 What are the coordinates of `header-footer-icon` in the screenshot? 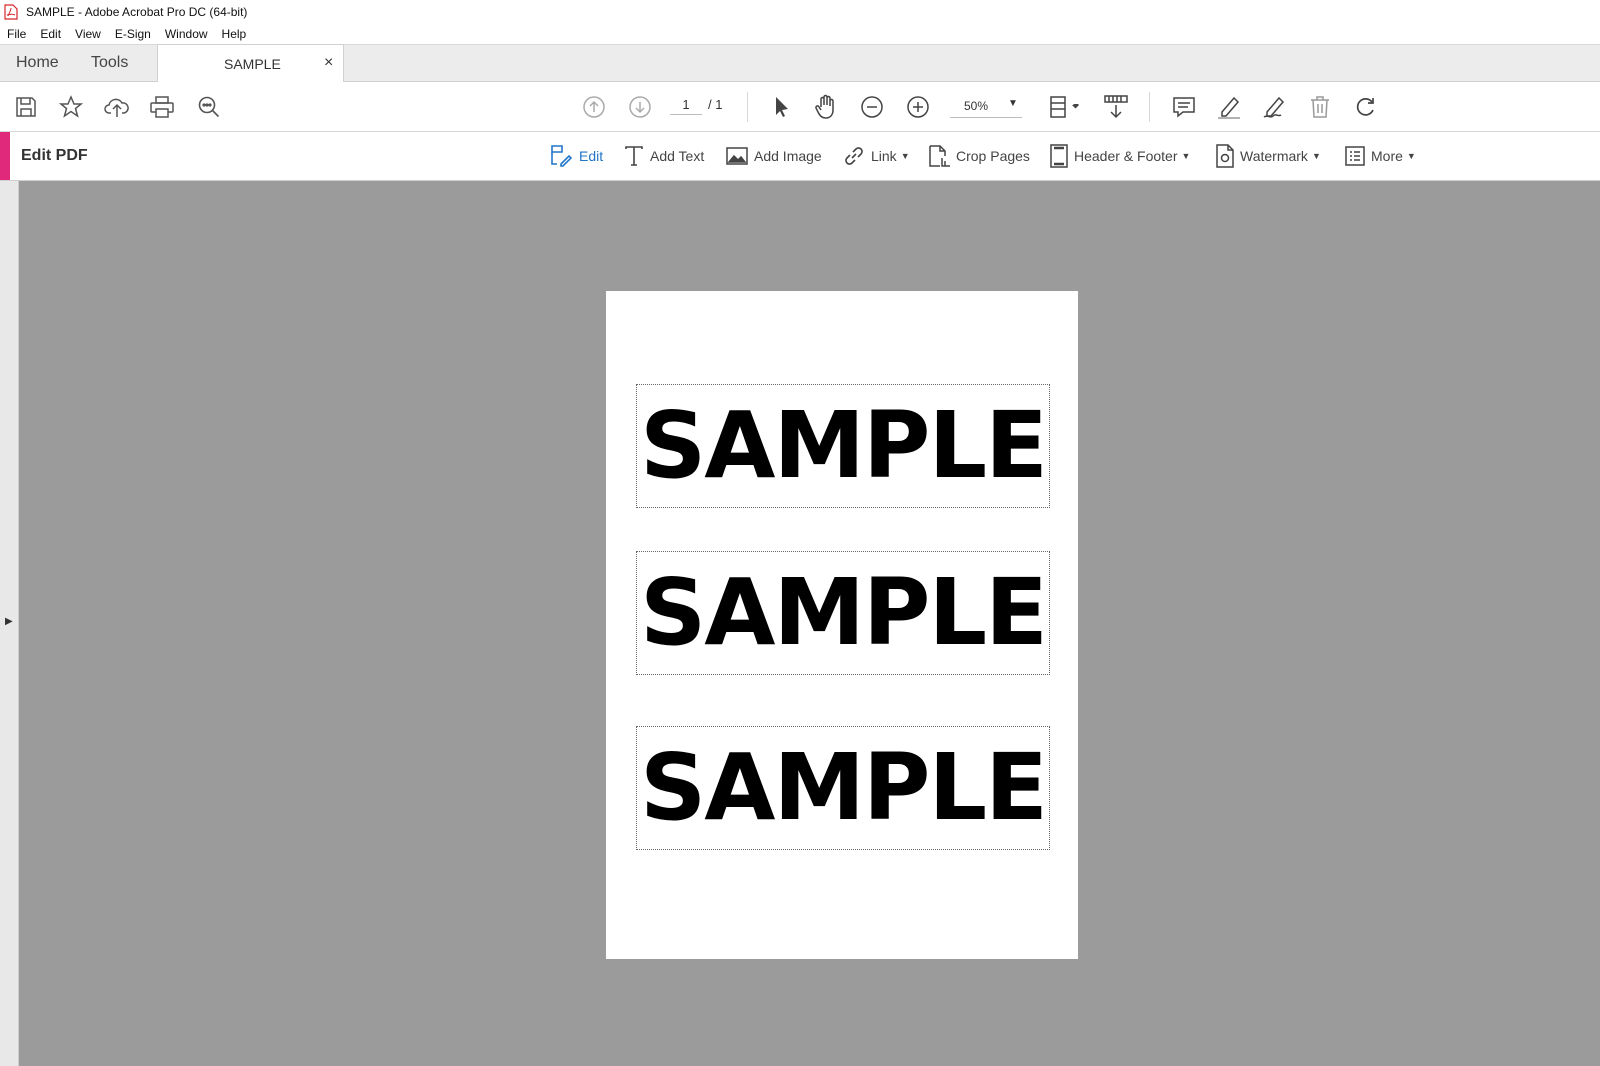 It's located at (1059, 156).